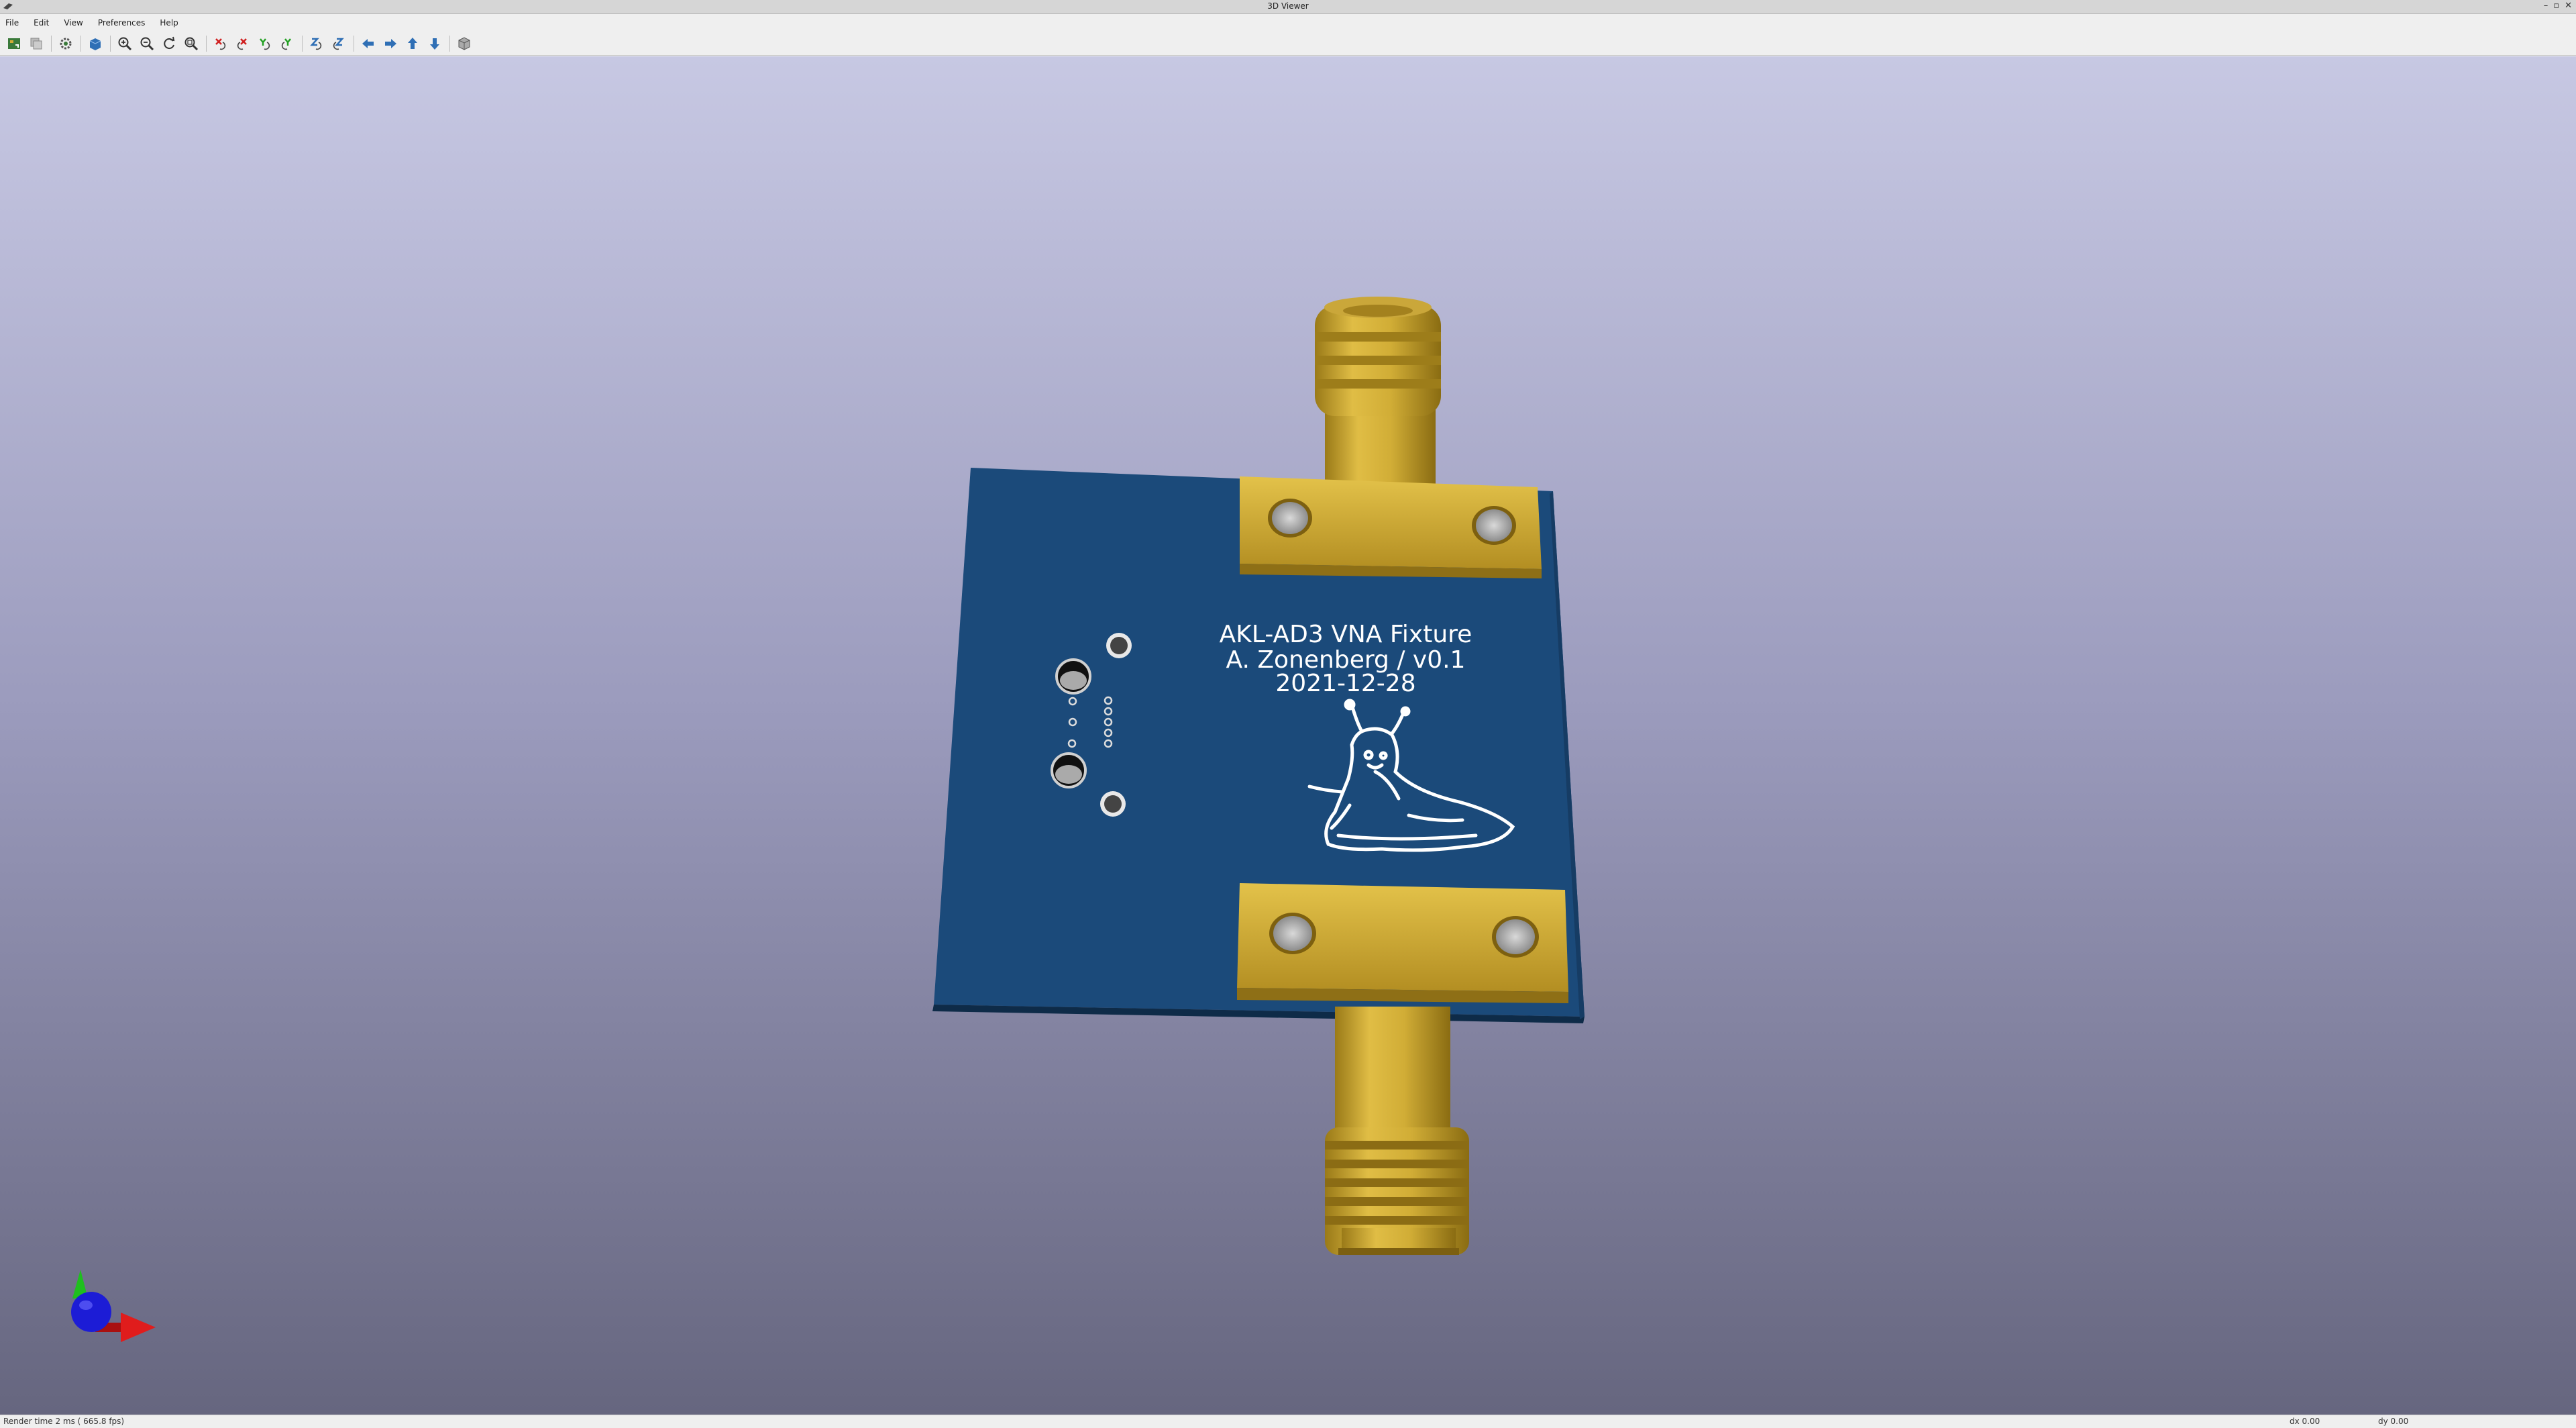  I want to click on rotate-y-ccw-icon, so click(286, 44).